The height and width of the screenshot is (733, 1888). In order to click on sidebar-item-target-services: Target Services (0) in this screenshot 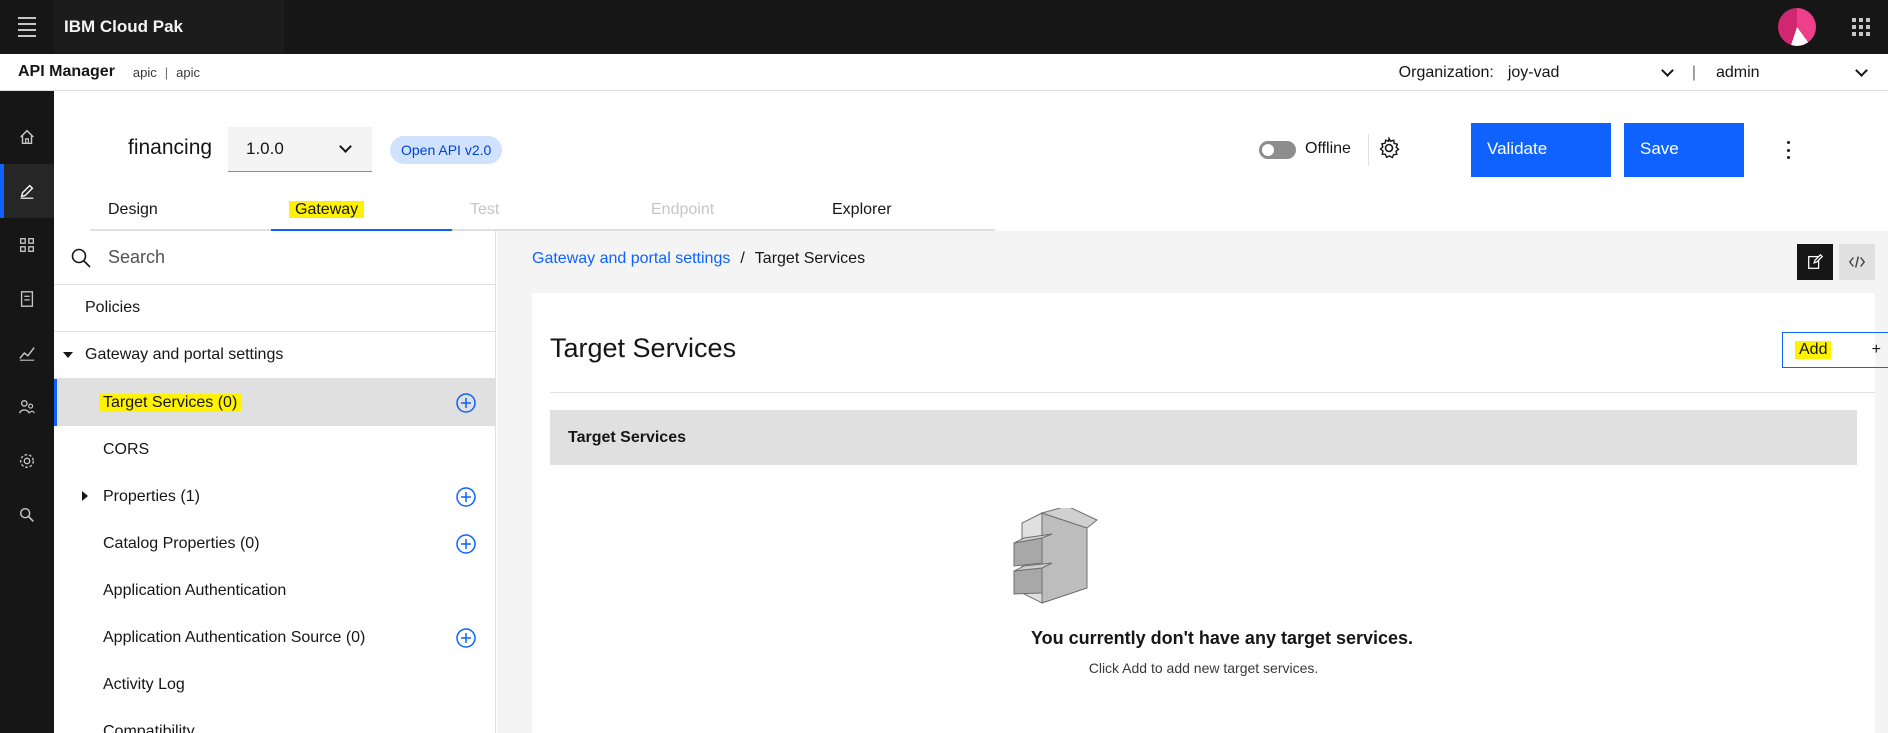, I will do `click(274, 402)`.